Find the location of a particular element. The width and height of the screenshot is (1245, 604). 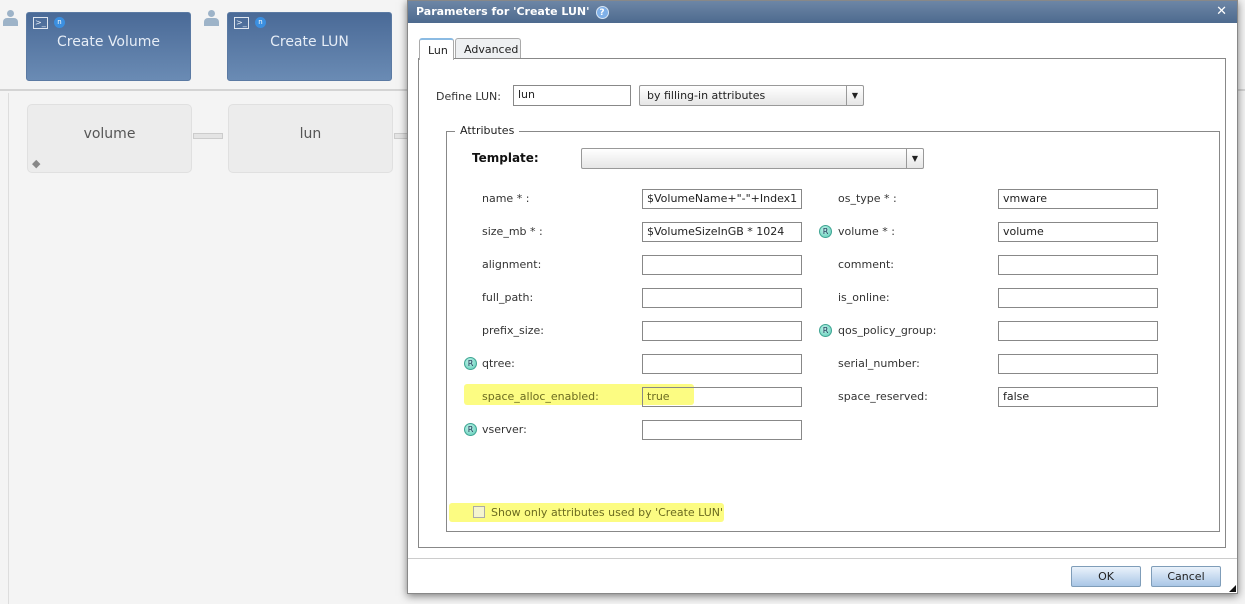

prefix-size-label: prefix_size: is located at coordinates (513, 330).